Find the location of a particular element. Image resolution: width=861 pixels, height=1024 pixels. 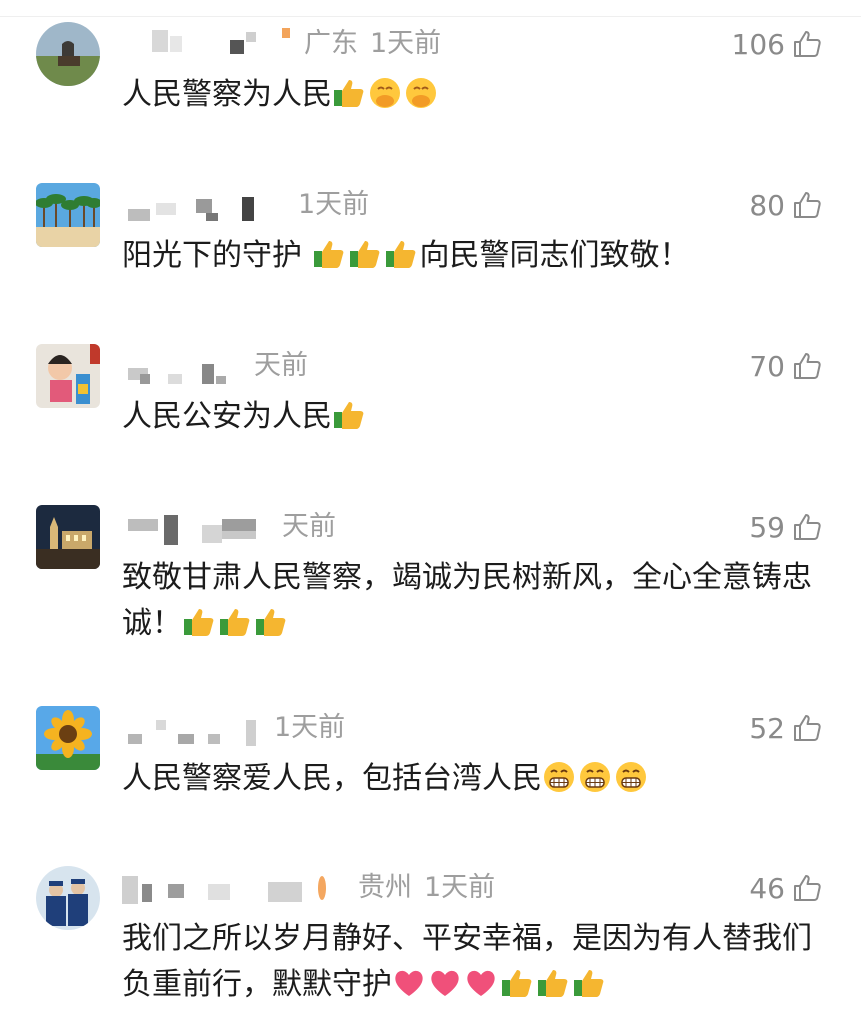

location: 贵州 is located at coordinates (385, 887).